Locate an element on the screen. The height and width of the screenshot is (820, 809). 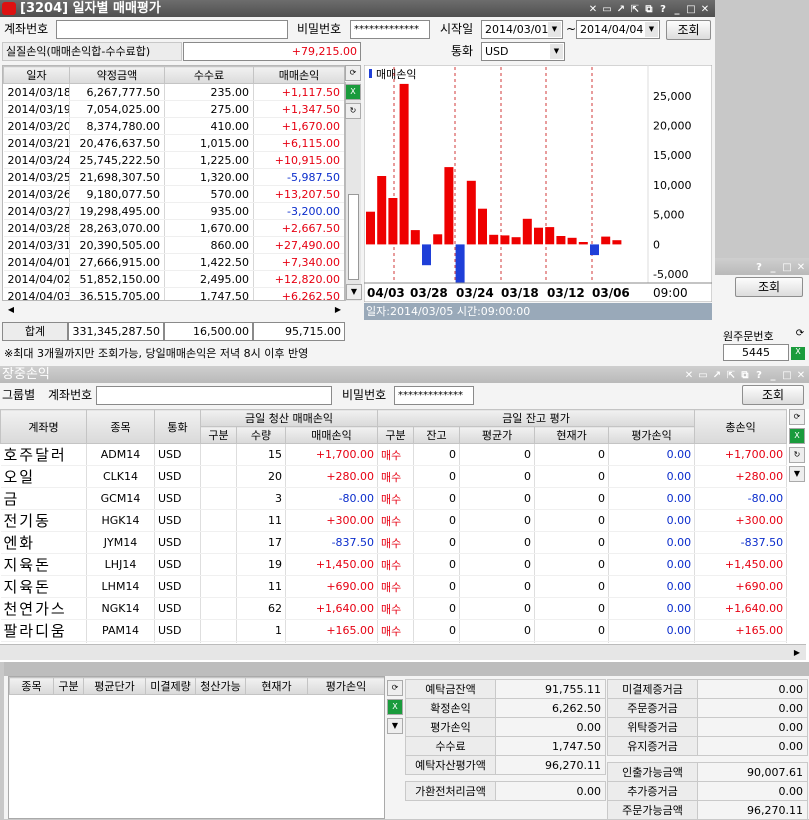
table-row: 미니다우YMM14USD15+955.00매수0000.00+955.00 is located at coordinates (394, 642).